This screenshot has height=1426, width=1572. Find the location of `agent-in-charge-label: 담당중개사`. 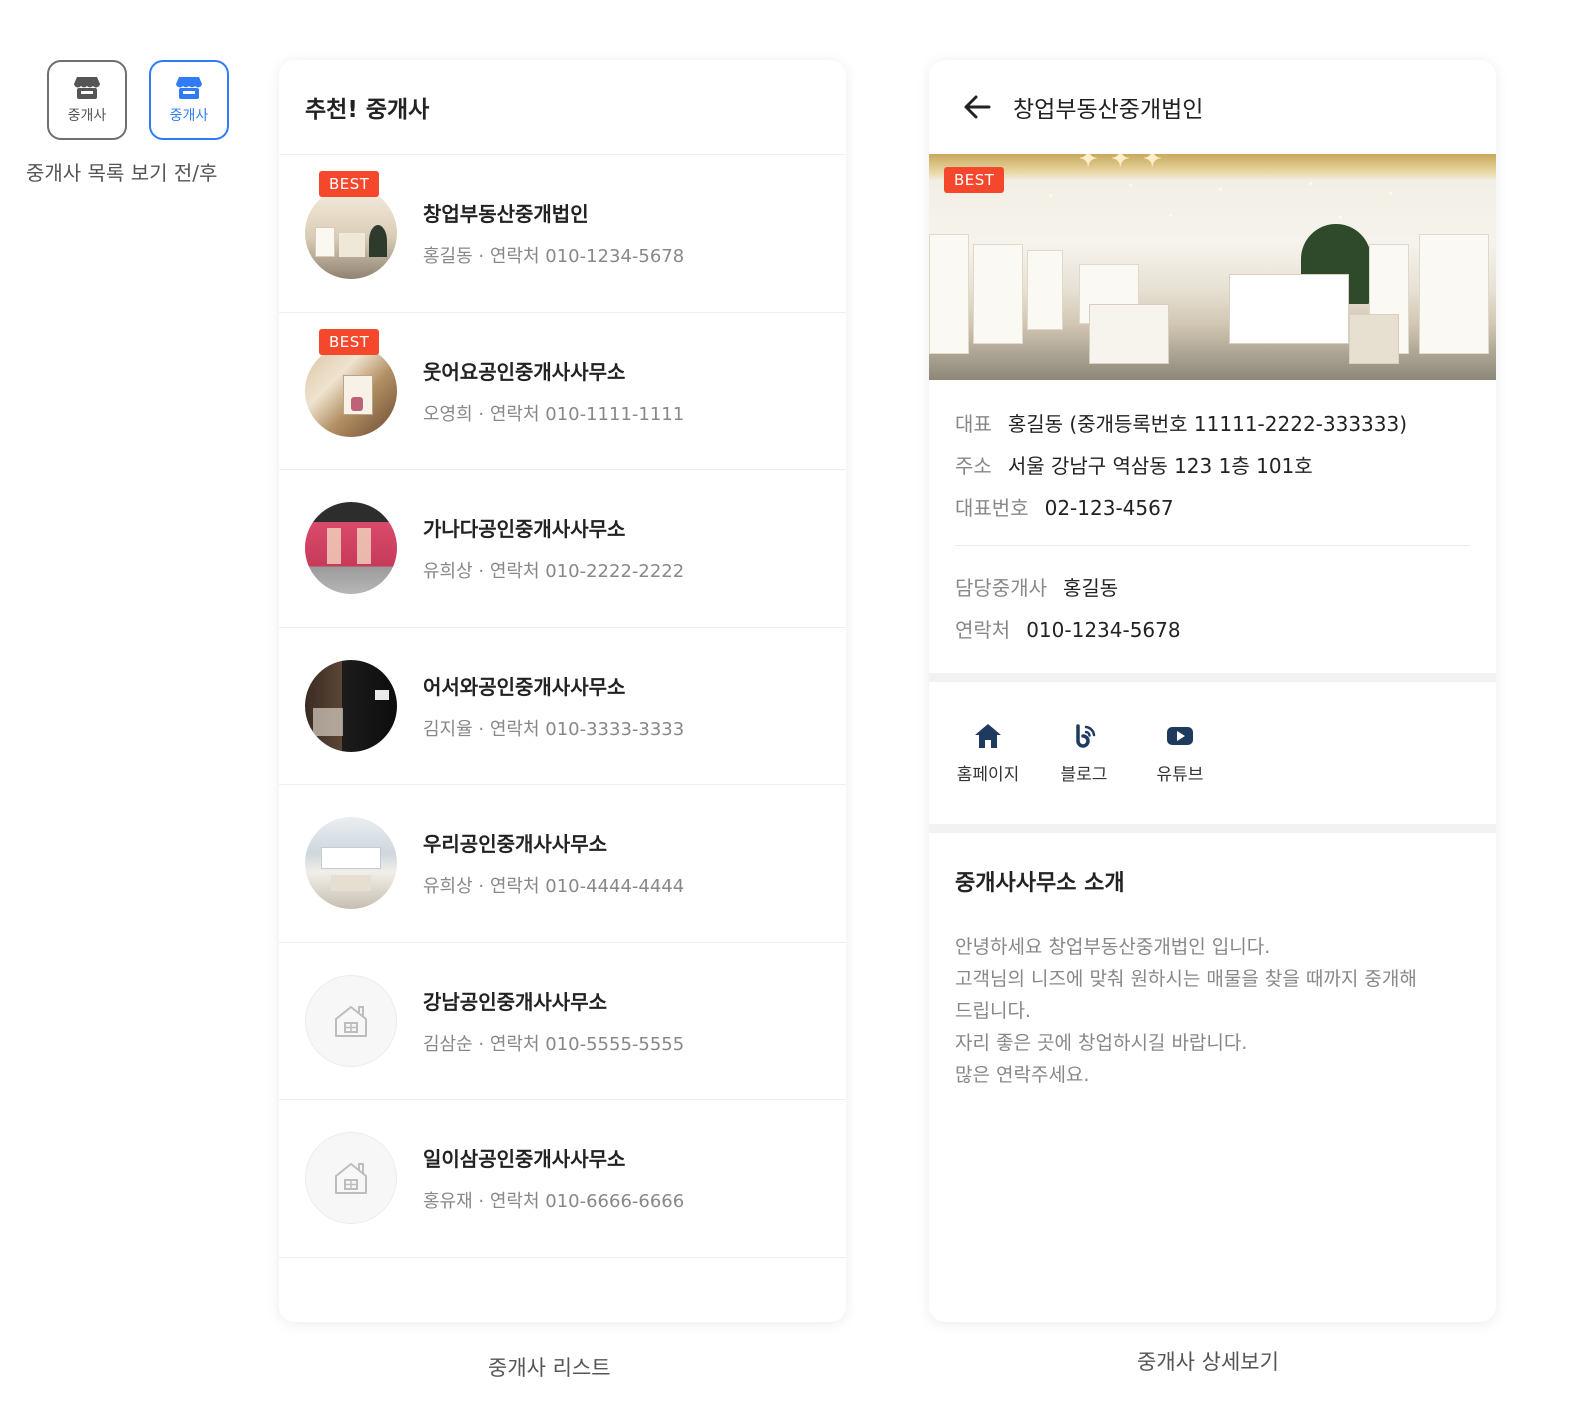

agent-in-charge-label: 담당중개사 is located at coordinates (1001, 588).